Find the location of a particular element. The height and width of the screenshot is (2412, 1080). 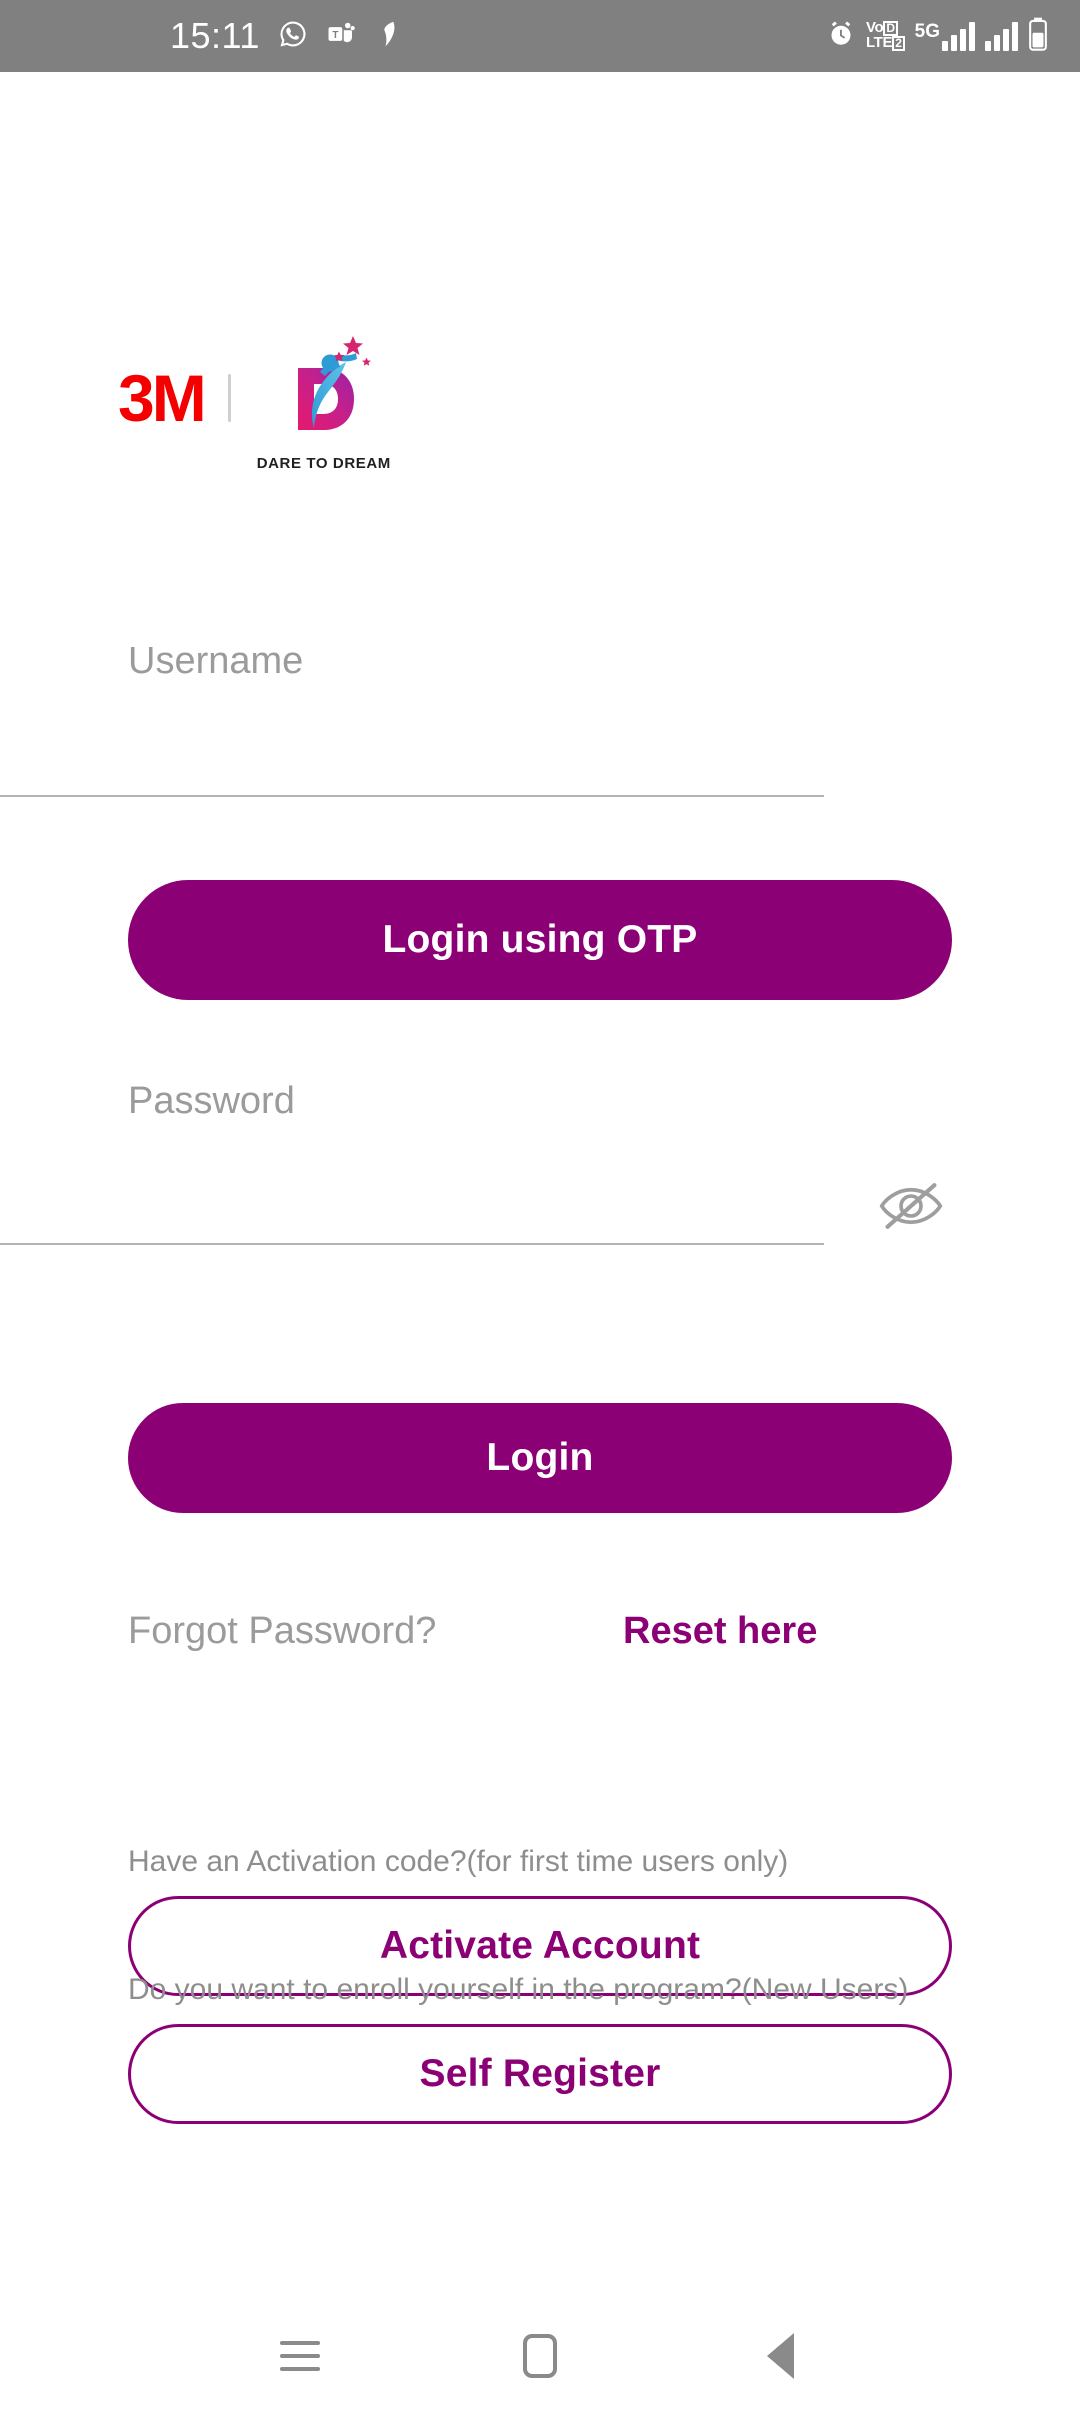

microsoft-teams-icon: T is located at coordinates (341, 36).